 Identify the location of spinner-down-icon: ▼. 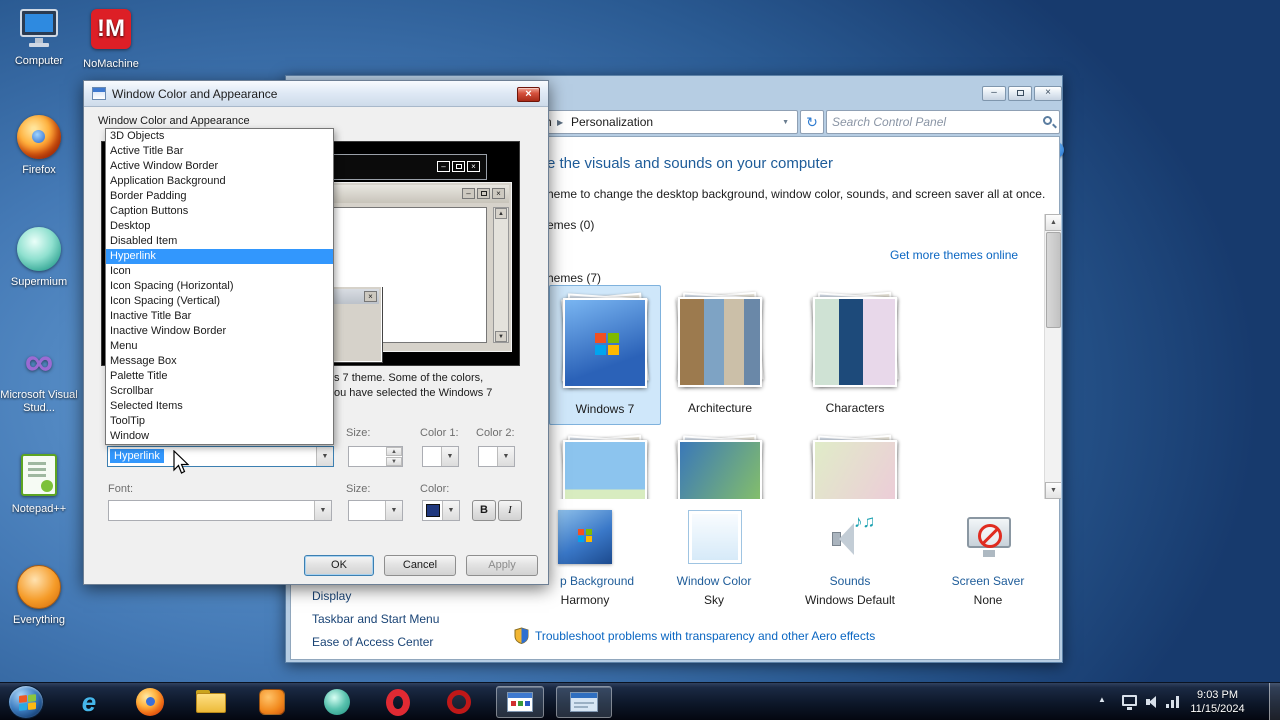
(394, 461).